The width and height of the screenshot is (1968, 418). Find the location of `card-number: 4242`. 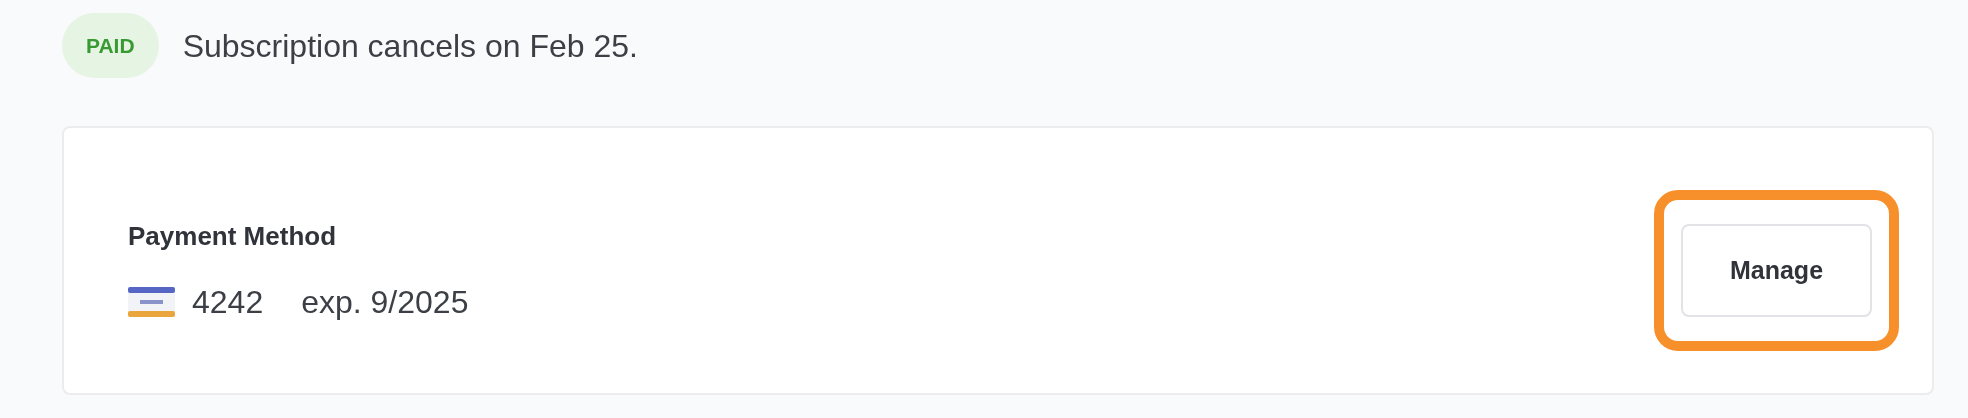

card-number: 4242 is located at coordinates (228, 302).